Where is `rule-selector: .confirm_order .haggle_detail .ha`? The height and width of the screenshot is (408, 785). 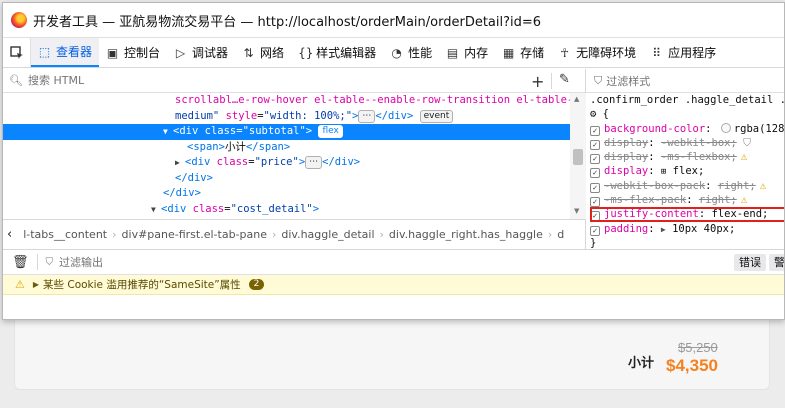
rule-selector: .confirm_order .haggle_detail .ha is located at coordinates (687, 100).